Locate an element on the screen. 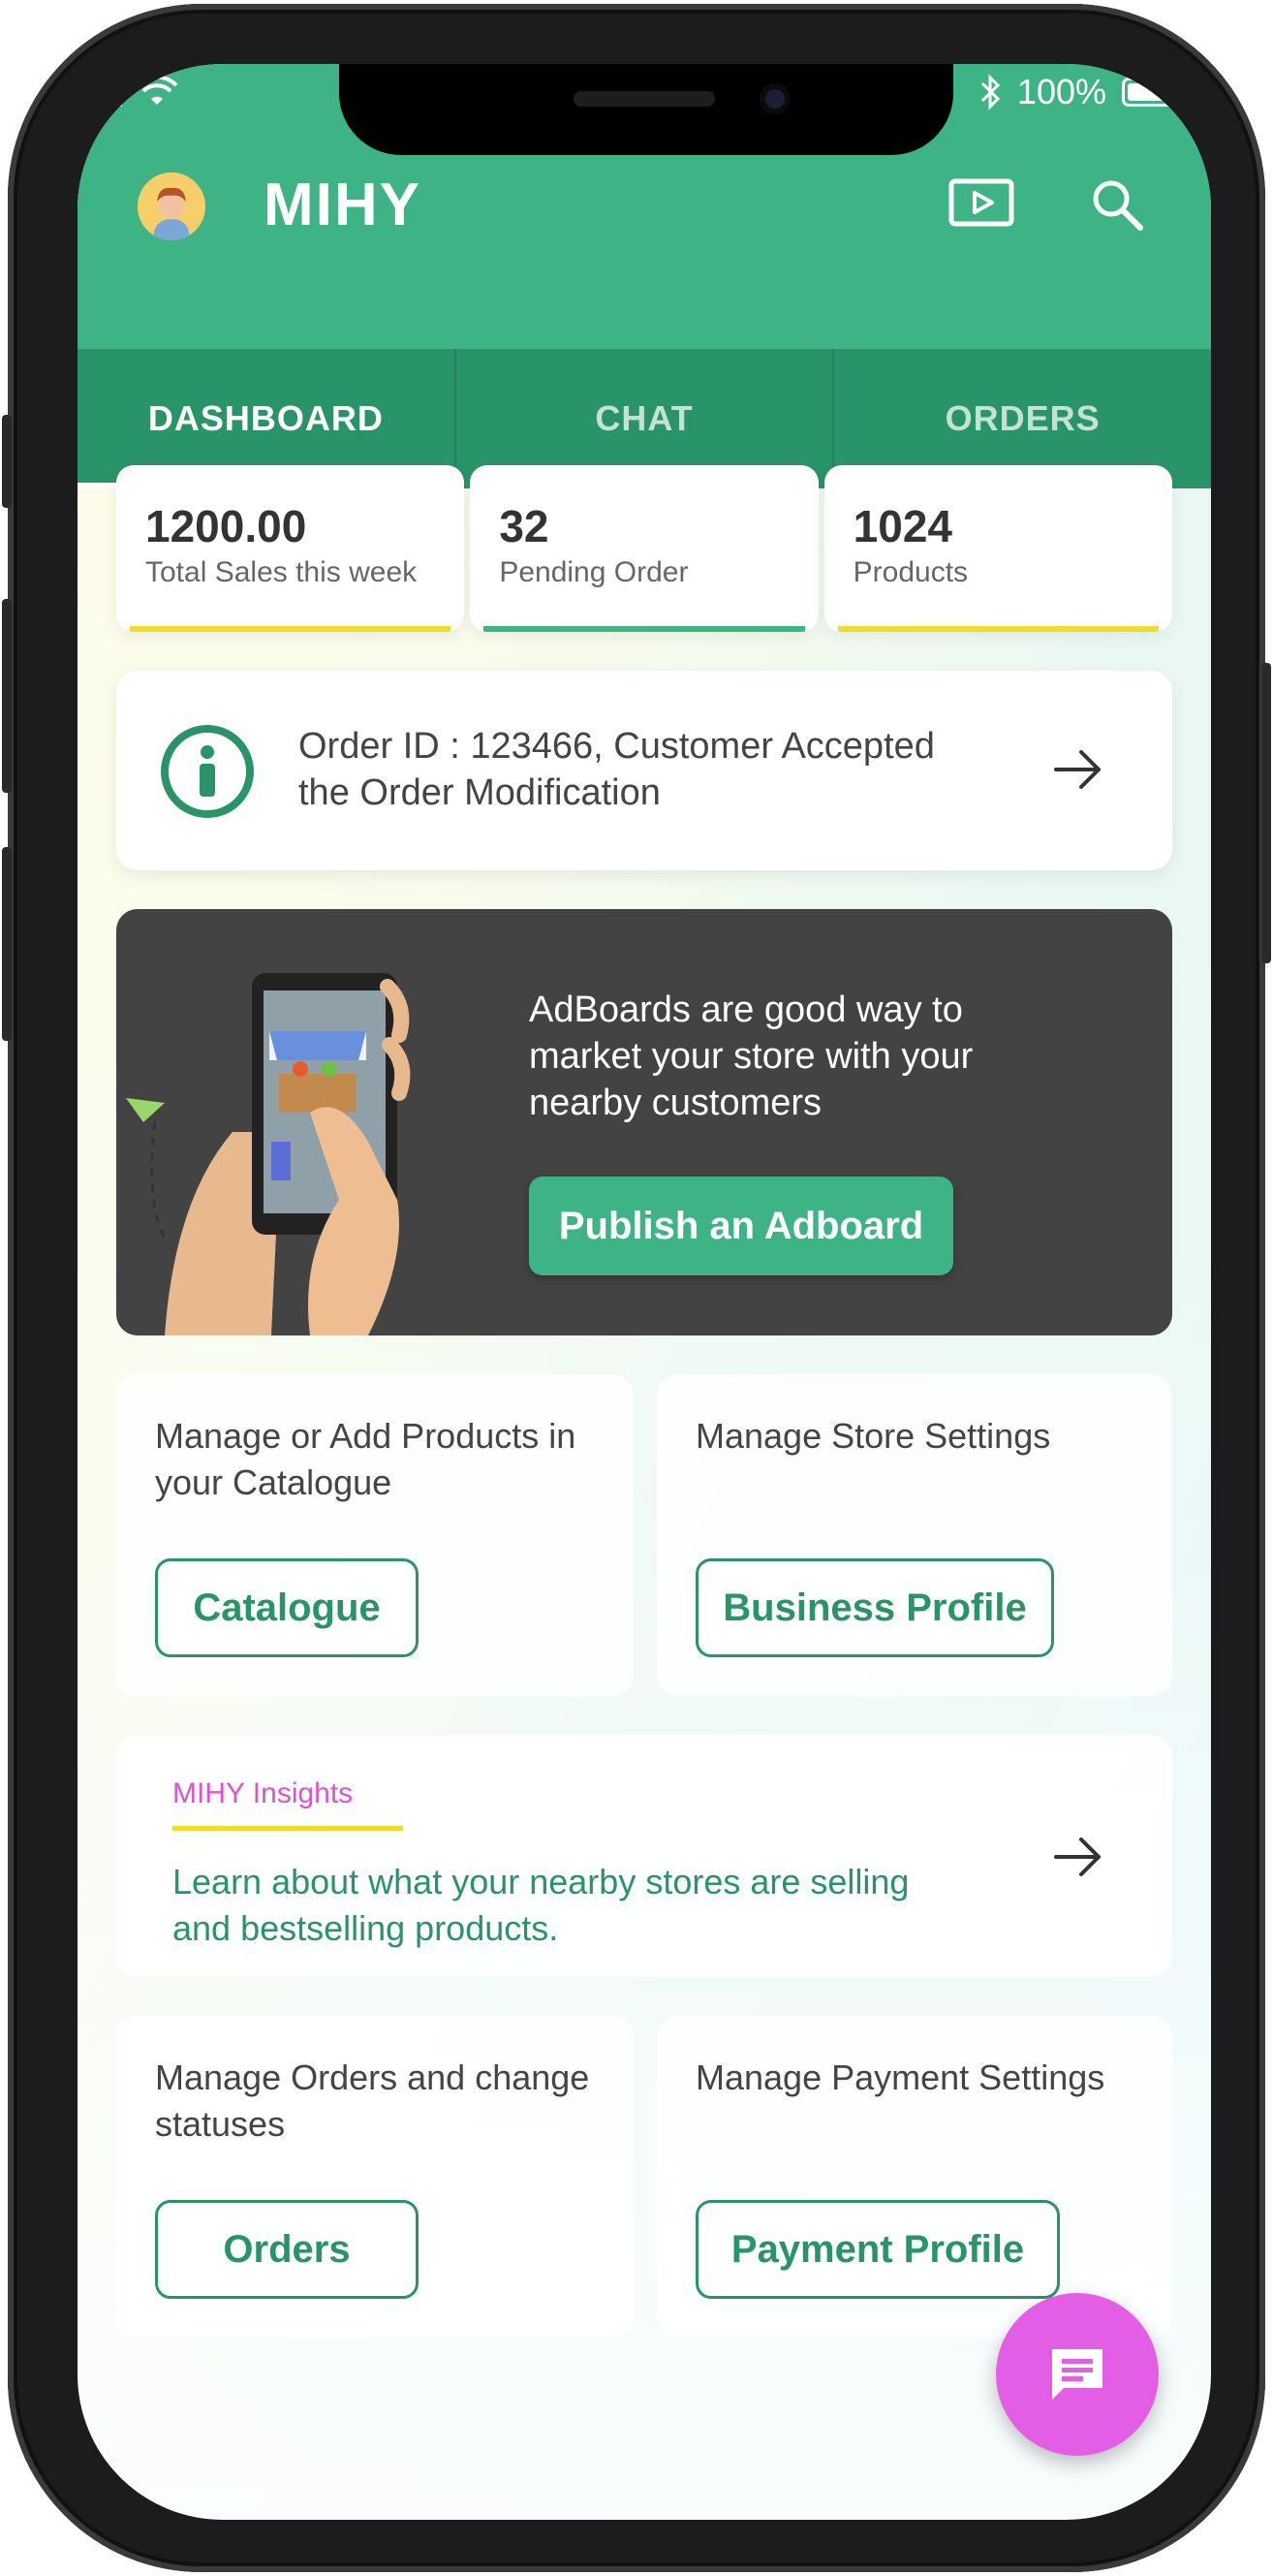 Image resolution: width=1273 pixels, height=2576 pixels. search-icon is located at coordinates (1117, 204).